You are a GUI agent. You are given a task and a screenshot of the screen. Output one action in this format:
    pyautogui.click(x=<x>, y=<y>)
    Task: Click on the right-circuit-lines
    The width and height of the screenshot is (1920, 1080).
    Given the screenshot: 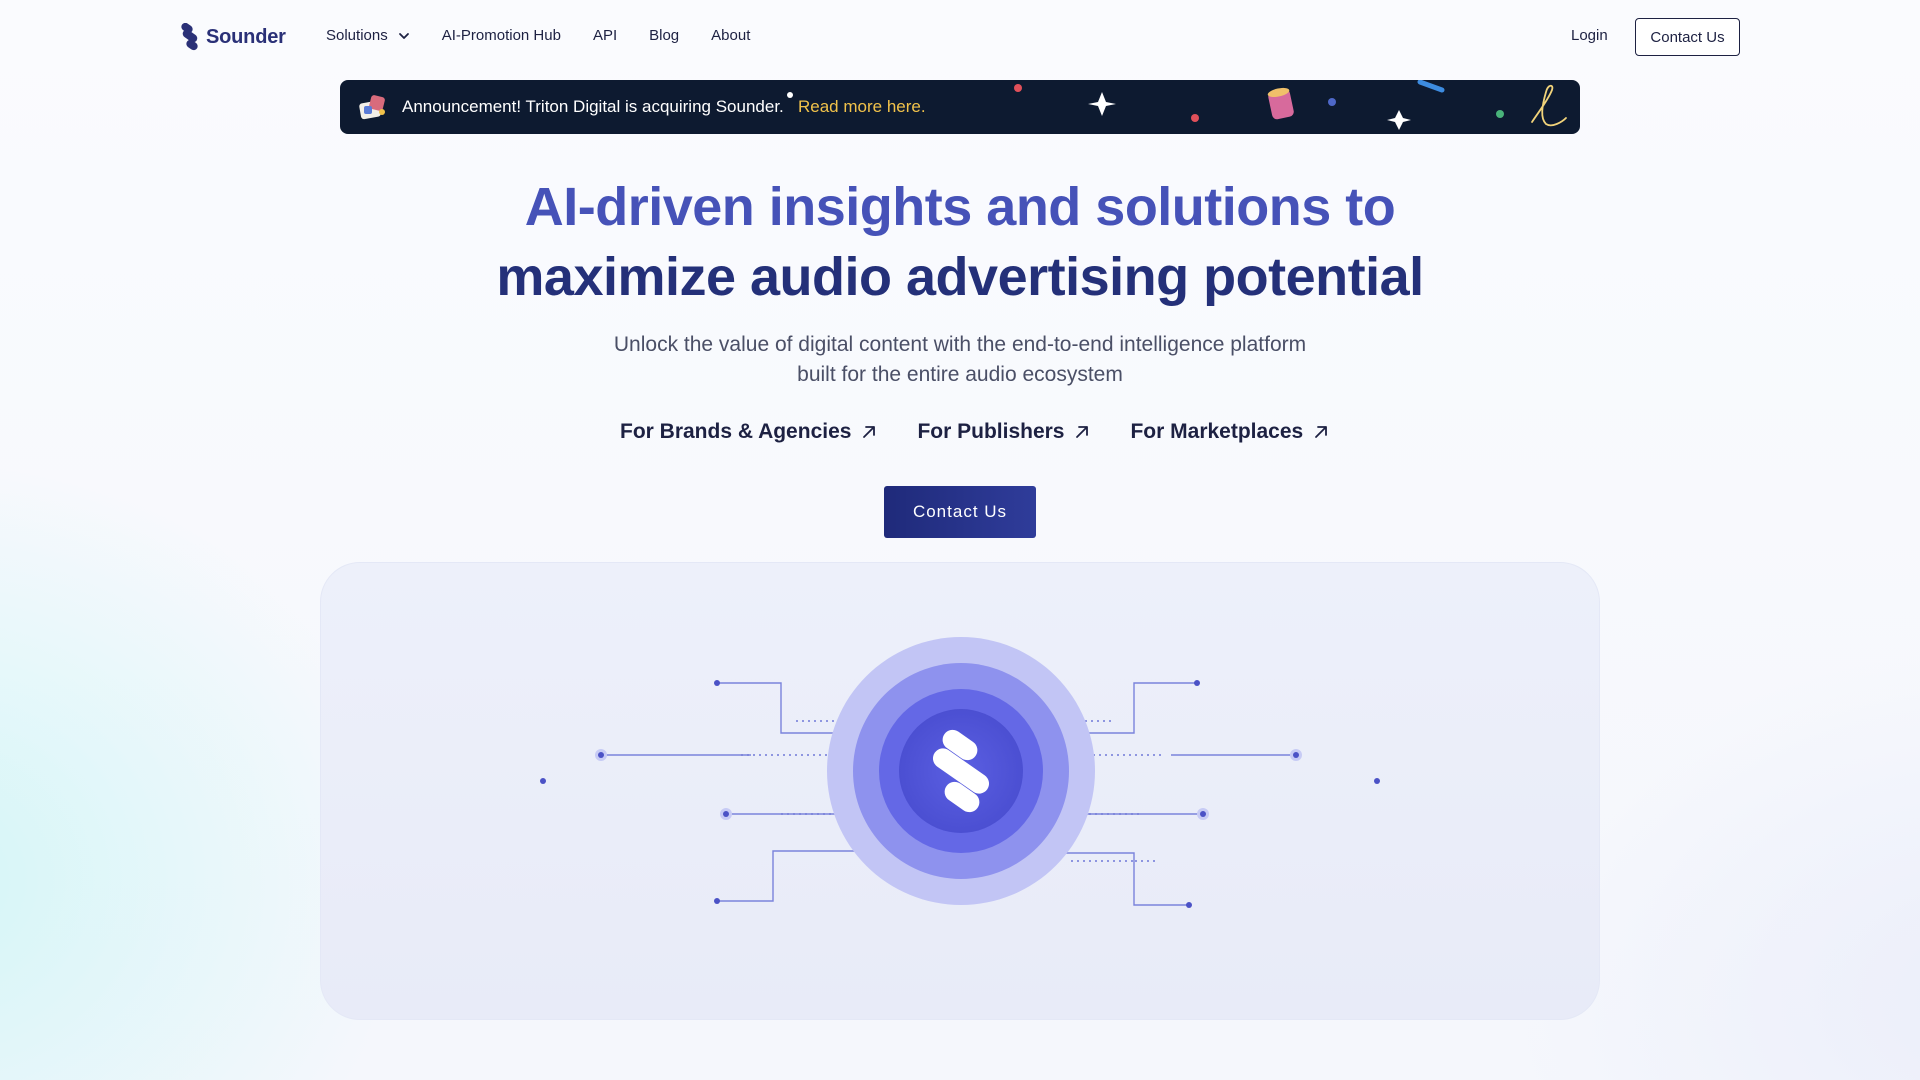 What is the action you would take?
    pyautogui.click(x=1219, y=794)
    